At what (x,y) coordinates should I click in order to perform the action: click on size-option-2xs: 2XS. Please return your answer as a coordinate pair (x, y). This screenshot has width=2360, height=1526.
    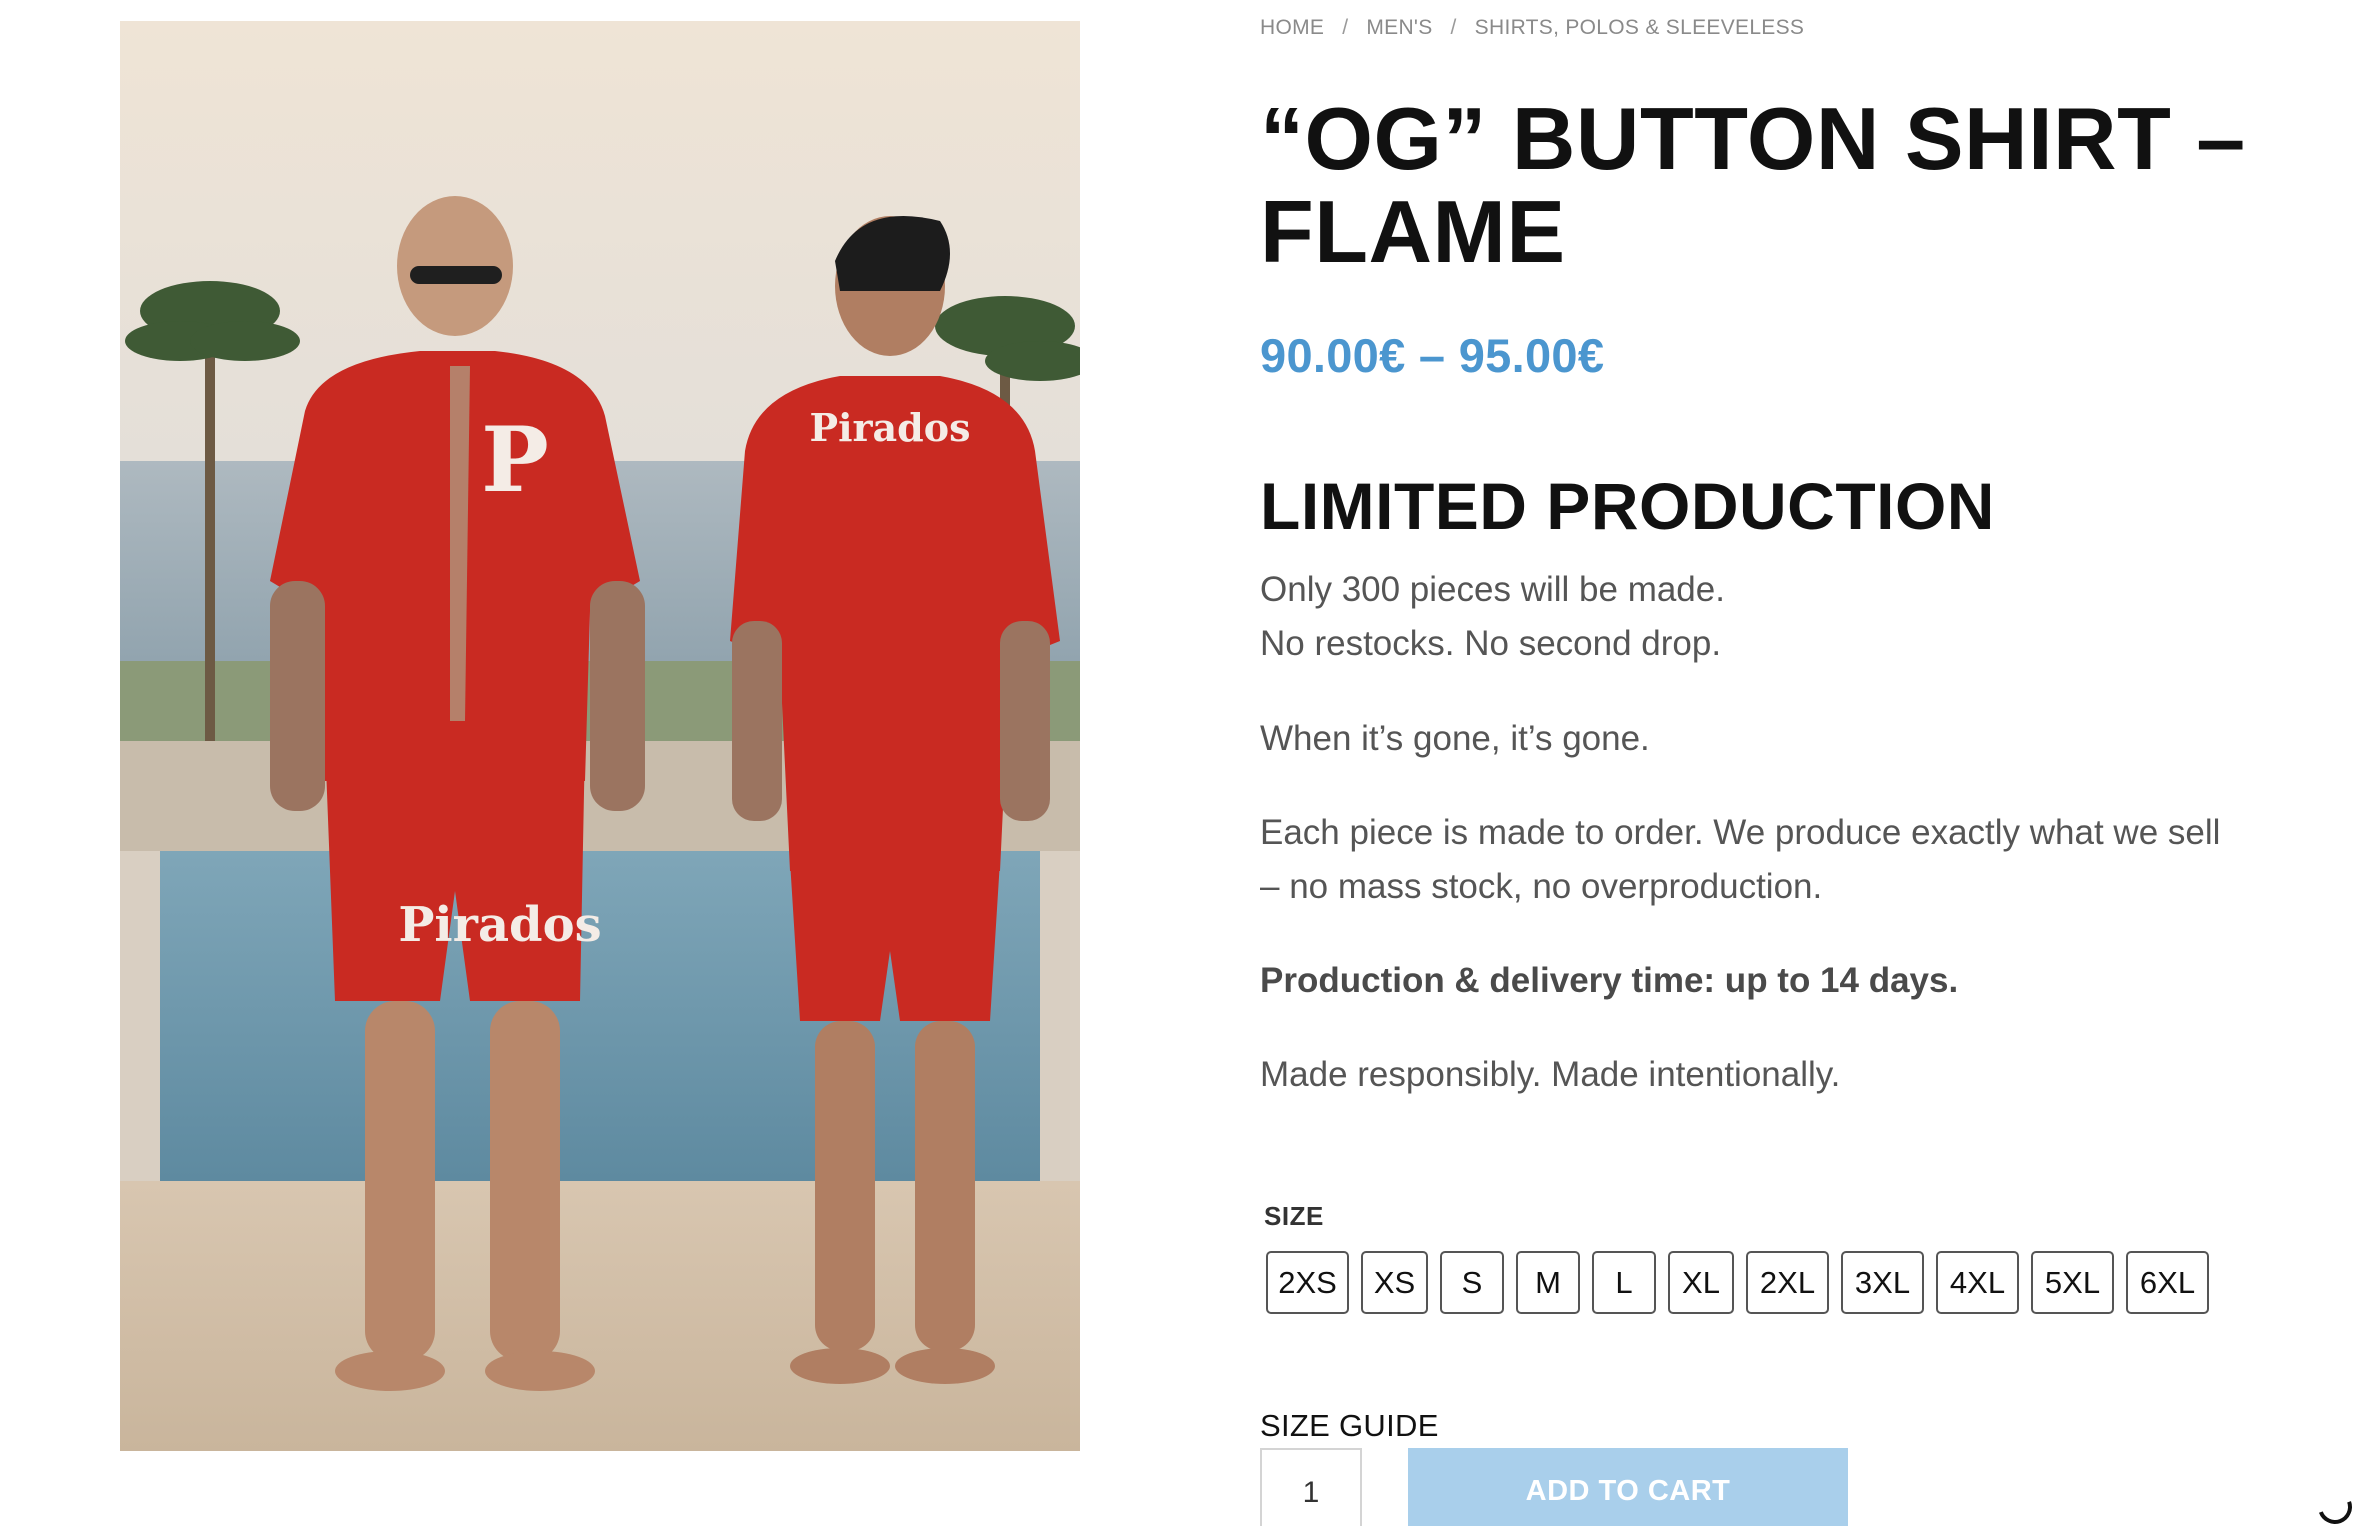
    Looking at the image, I should click on (1307, 1282).